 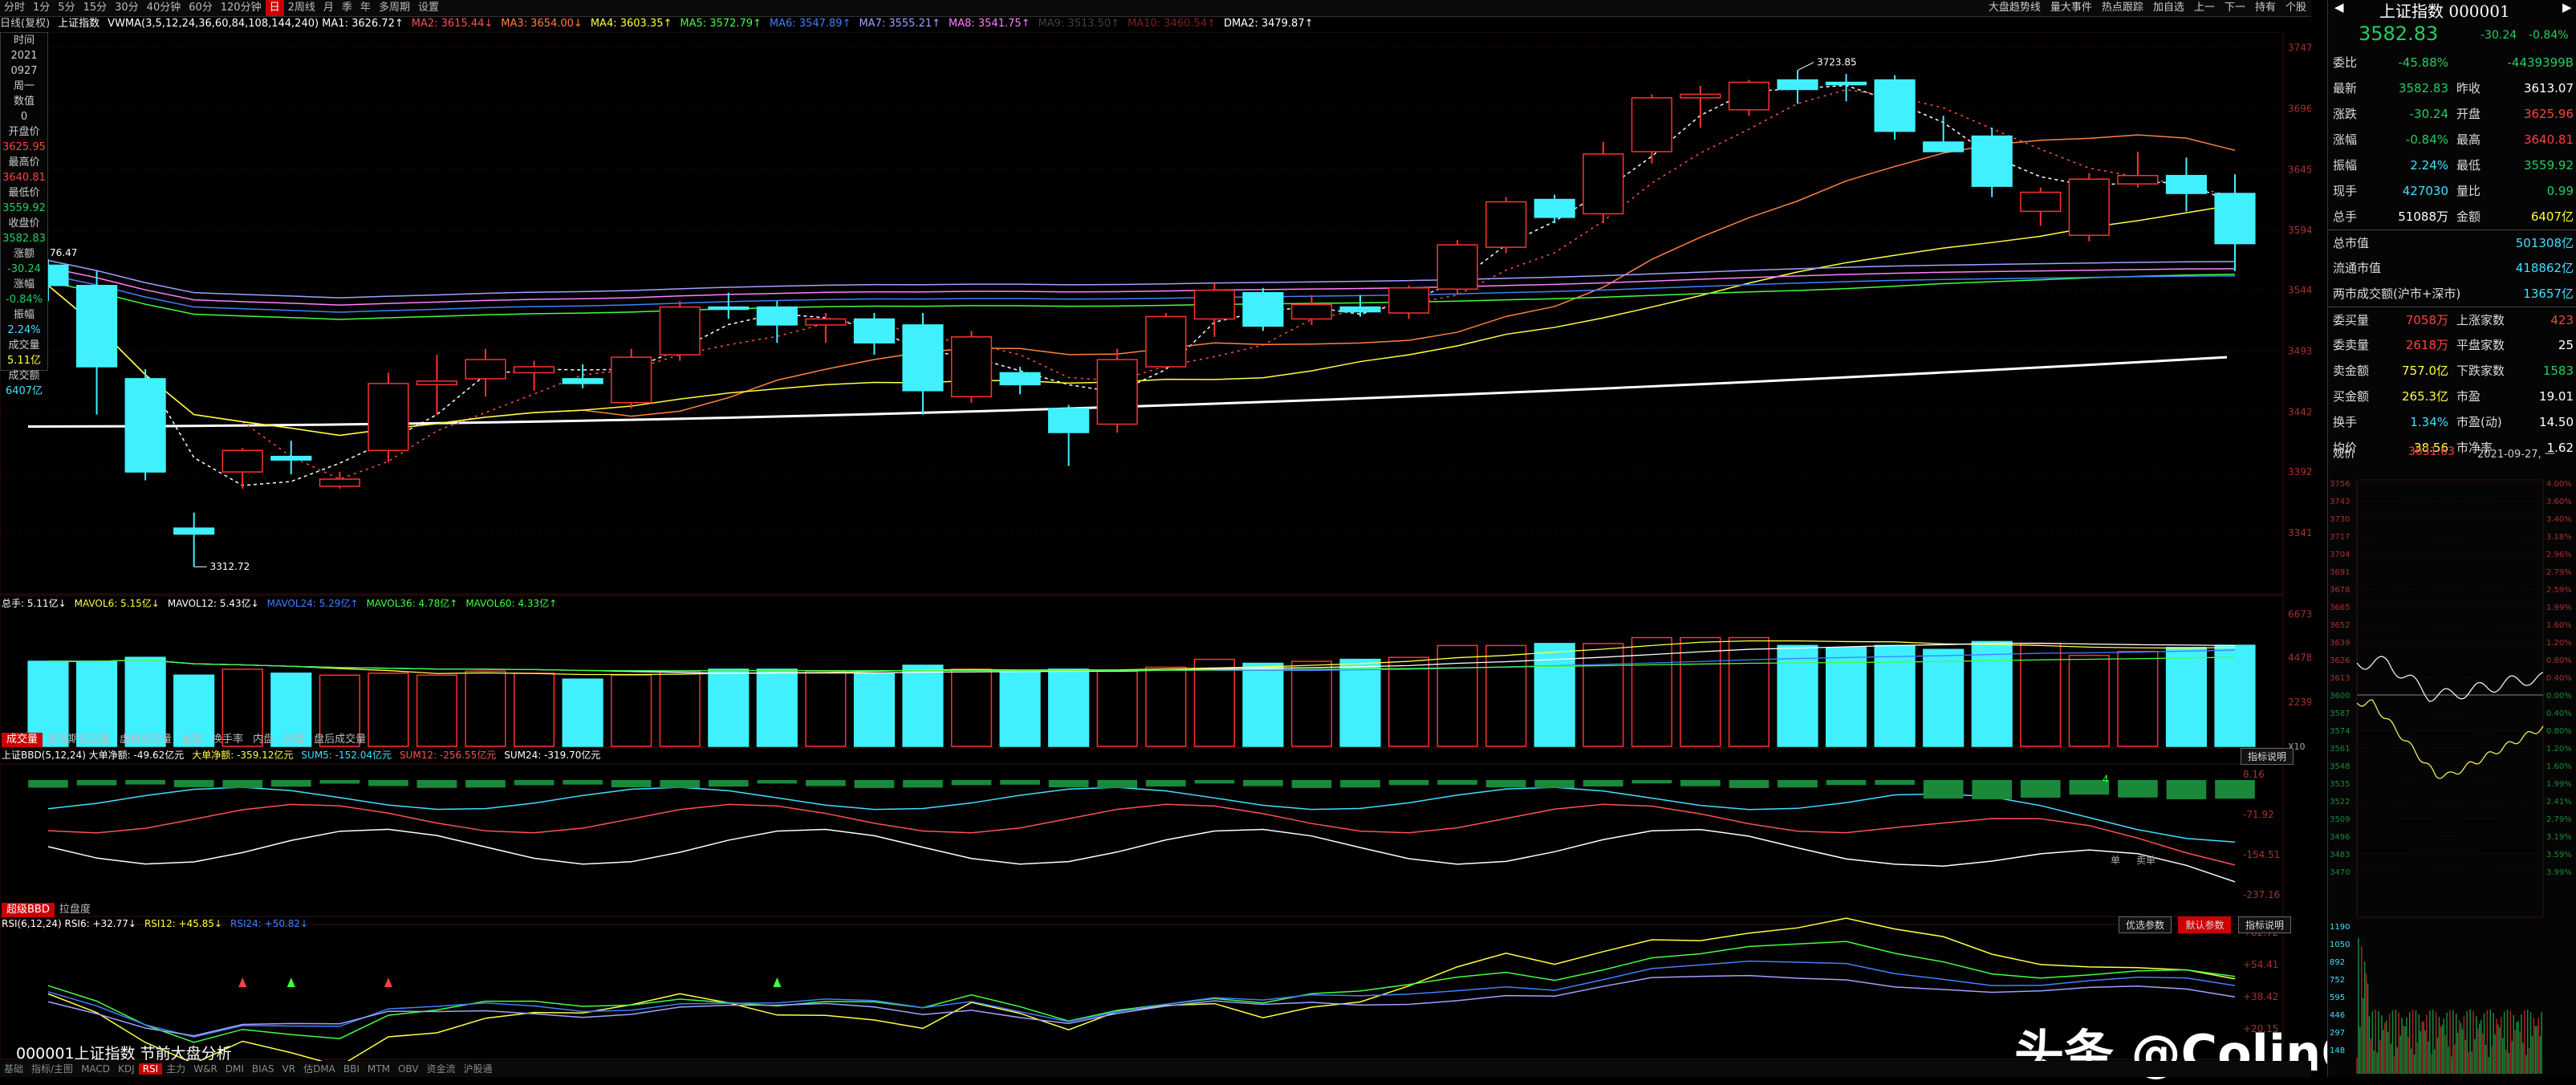 I want to click on legend-item: MAVOL36: 4.78亿↑, so click(x=412, y=603).